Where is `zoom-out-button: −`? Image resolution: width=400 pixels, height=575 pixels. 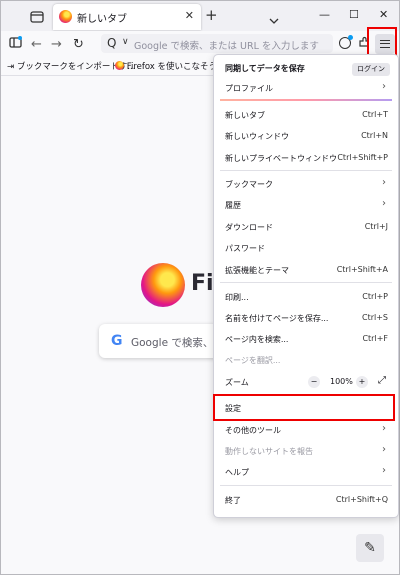
zoom-out-button: − is located at coordinates (314, 382).